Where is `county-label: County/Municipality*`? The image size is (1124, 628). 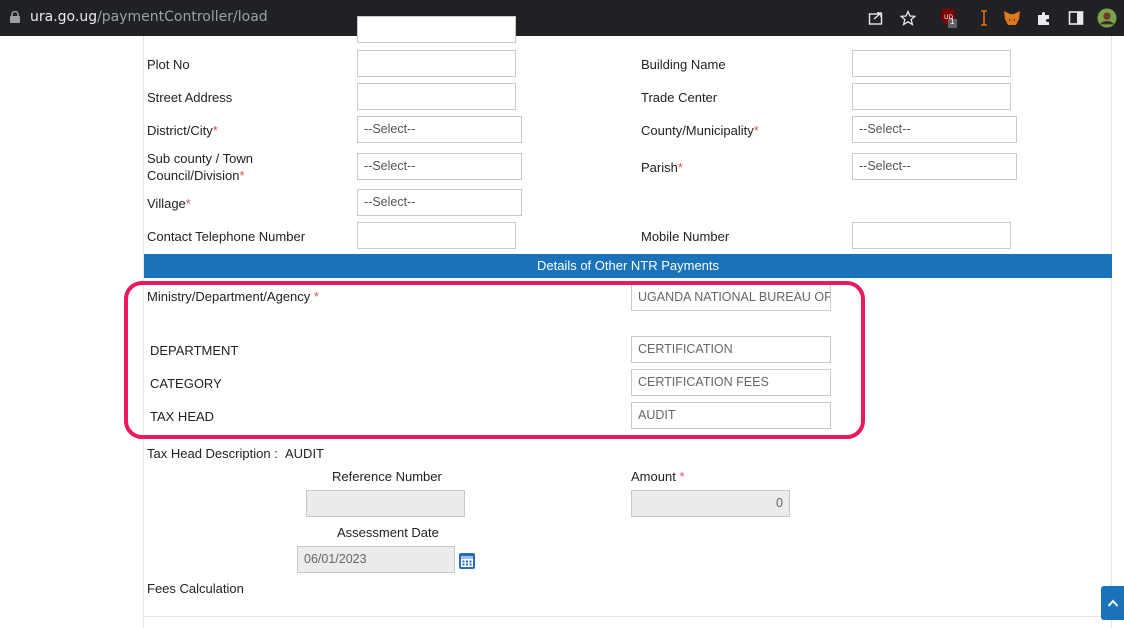 county-label: County/Municipality* is located at coordinates (700, 130).